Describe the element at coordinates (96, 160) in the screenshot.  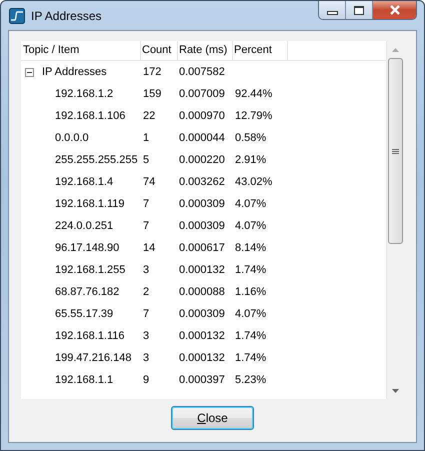
I see `table-cell: 255.255.255.255` at that location.